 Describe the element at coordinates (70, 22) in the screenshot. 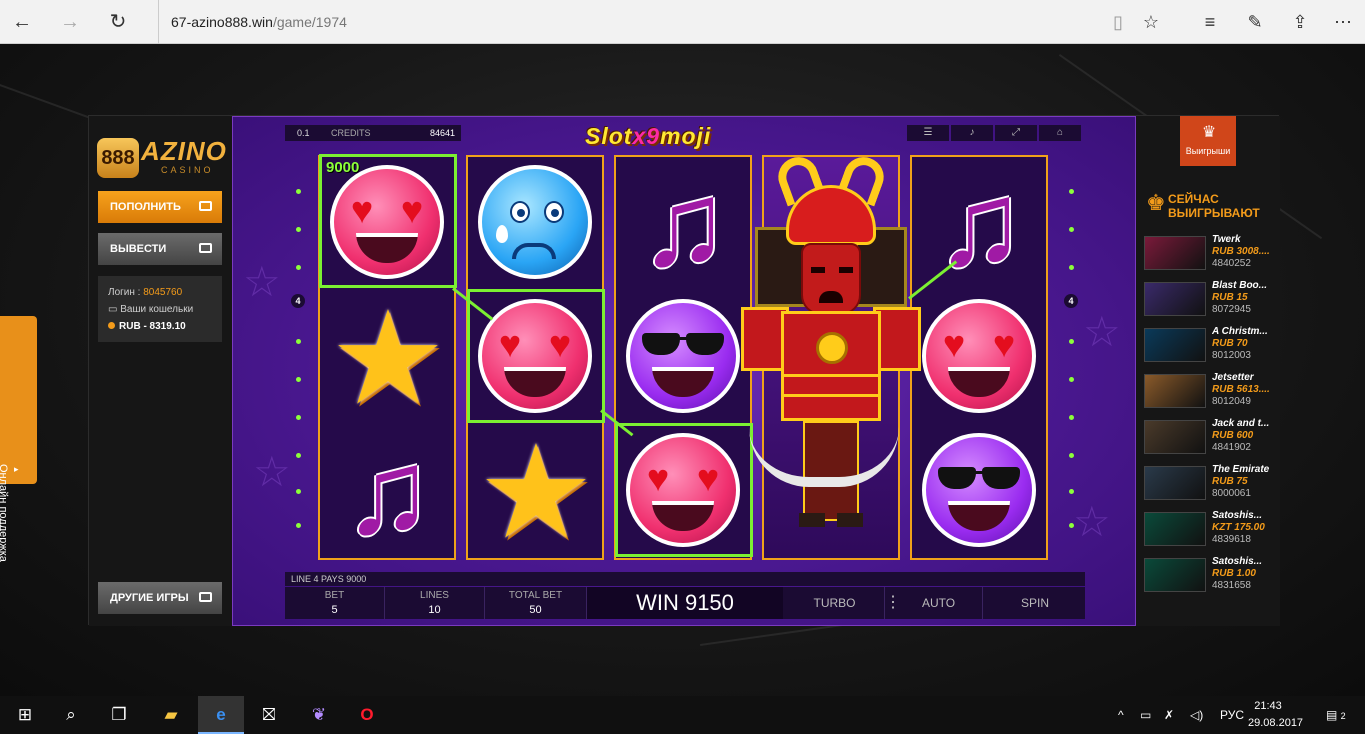

I see `forward-icon: →` at that location.